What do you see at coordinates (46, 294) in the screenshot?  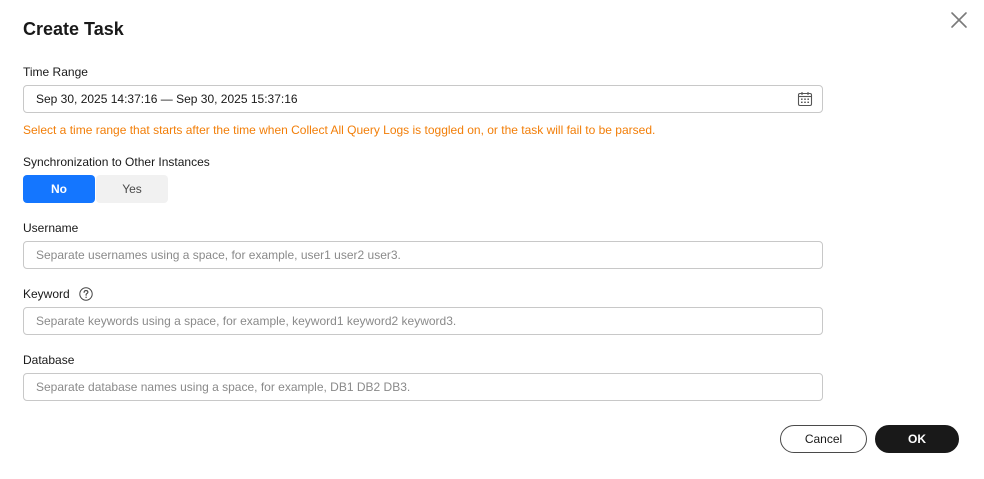 I see `keyword-label: Keyword` at bounding box center [46, 294].